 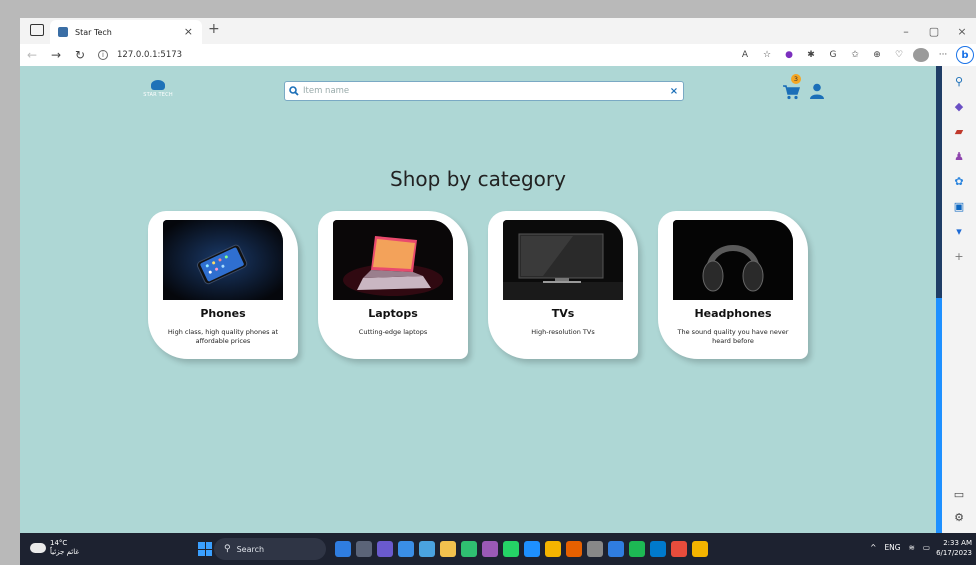 I want to click on sidebar-drop-icon: ▾, so click(x=959, y=231).